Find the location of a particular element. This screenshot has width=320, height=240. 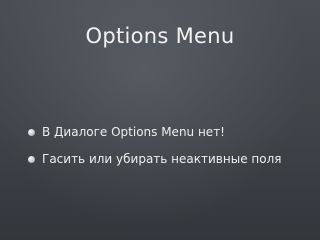

bullet-text: В Диалоге Options Menu нет! is located at coordinates (133, 132).